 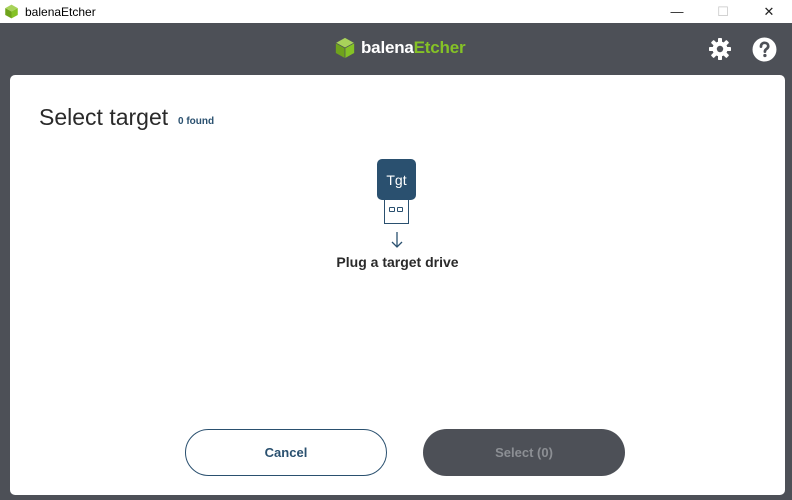 What do you see at coordinates (196, 121) in the screenshot?
I see `found-count: 0 found` at bounding box center [196, 121].